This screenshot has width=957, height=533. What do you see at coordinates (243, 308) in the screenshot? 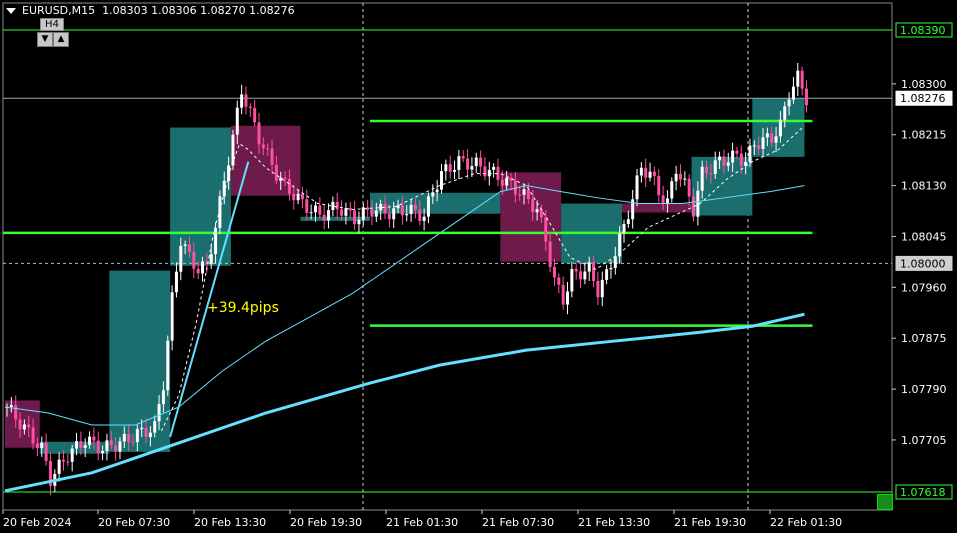
I see `pips-annotation: +39.4pips` at bounding box center [243, 308].